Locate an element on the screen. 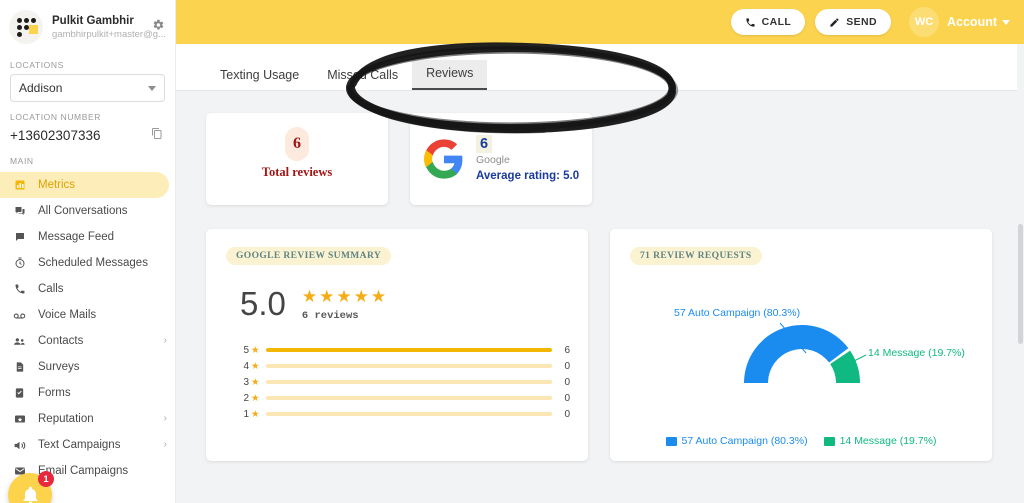 This screenshot has width=1024, height=503. sidebar-item-contacts: Contacts › is located at coordinates (87, 341).